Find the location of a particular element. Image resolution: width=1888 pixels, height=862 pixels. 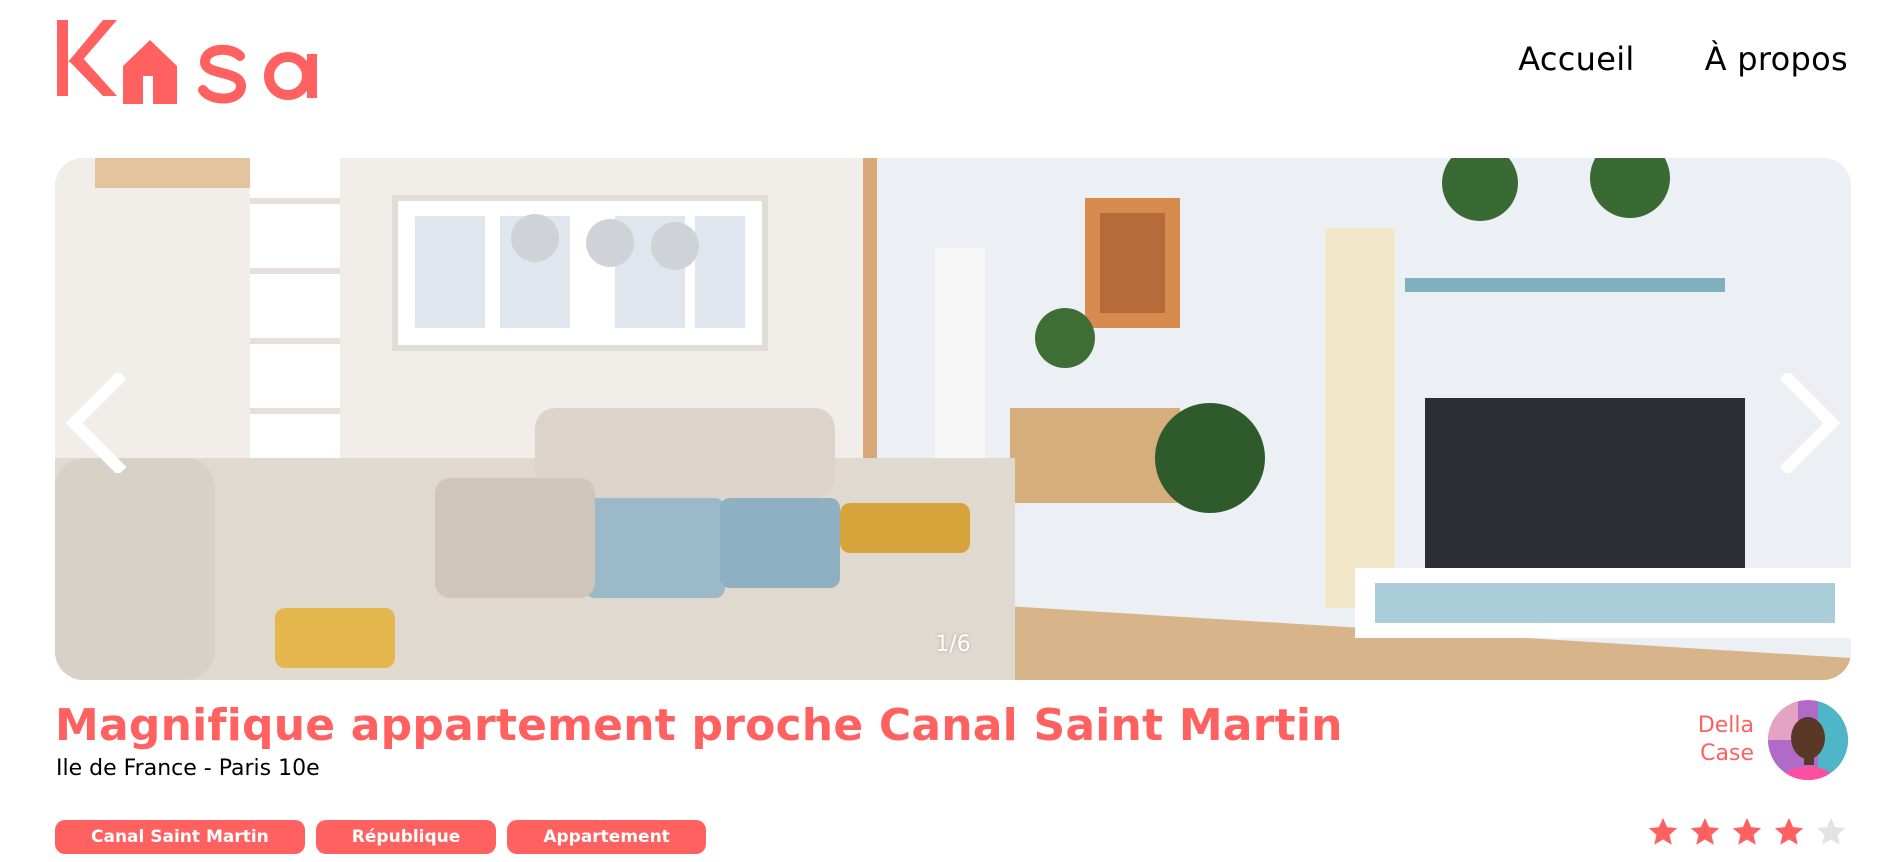

main-nav: Accueil À propos is located at coordinates (1683, 59).